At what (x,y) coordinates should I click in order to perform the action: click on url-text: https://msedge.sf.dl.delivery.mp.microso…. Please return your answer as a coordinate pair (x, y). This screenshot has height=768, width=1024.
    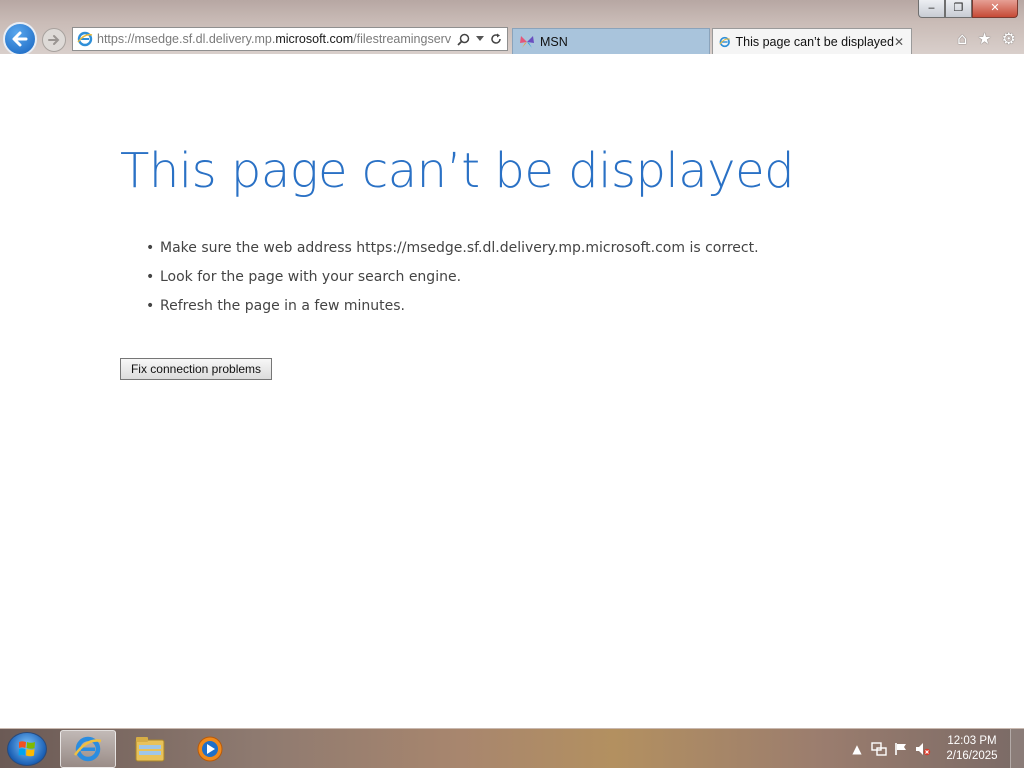
    Looking at the image, I should click on (274, 39).